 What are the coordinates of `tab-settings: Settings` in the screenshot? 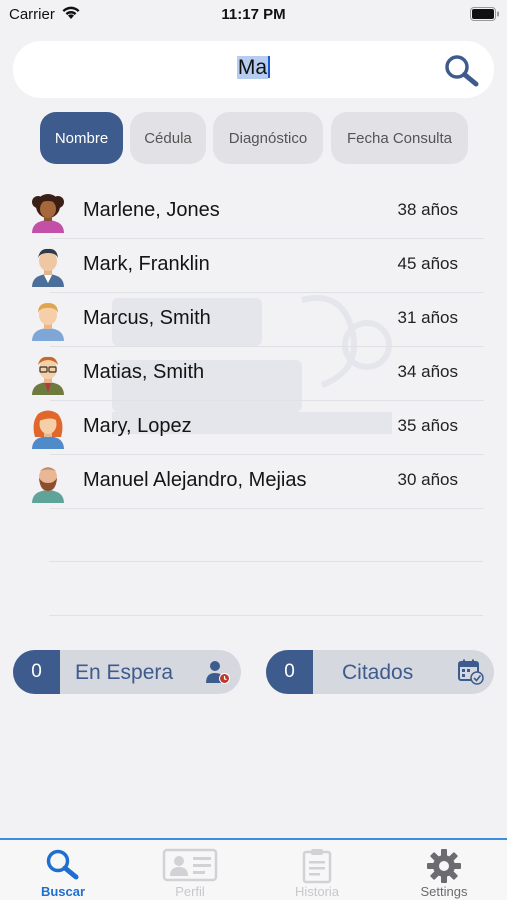 It's located at (444, 870).